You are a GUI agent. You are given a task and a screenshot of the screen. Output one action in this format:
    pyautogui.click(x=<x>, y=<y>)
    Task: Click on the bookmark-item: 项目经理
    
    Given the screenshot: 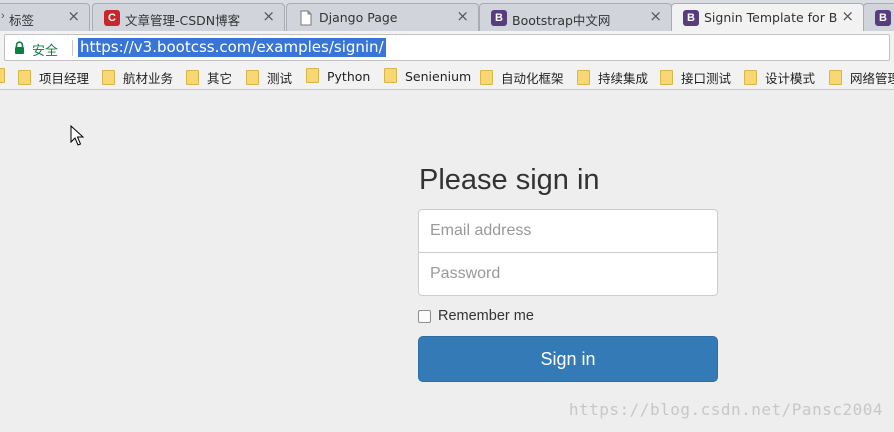 What is the action you would take?
    pyautogui.click(x=53, y=77)
    